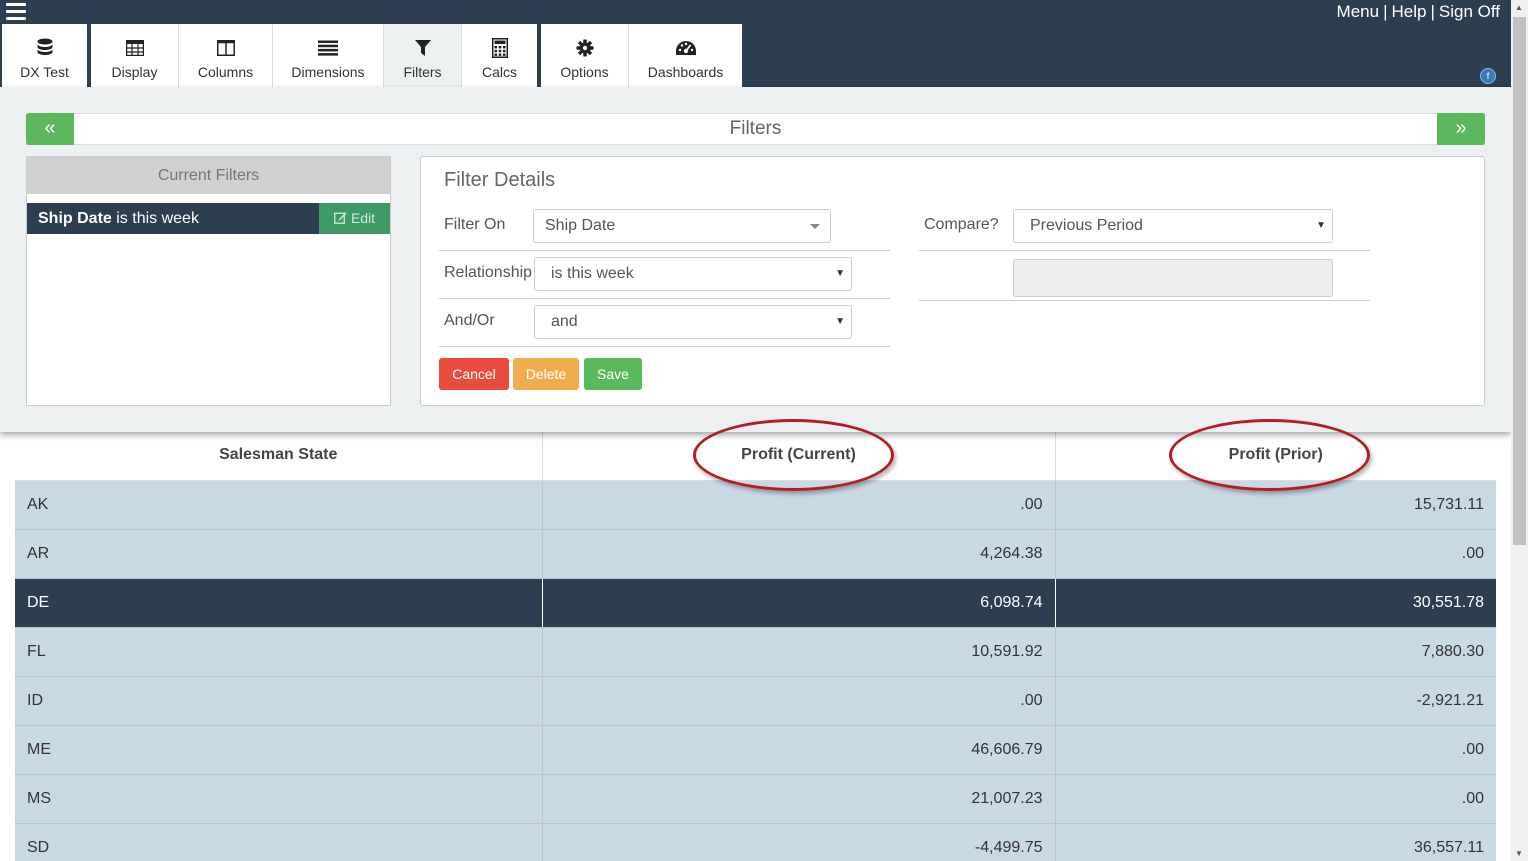 Image resolution: width=1528 pixels, height=861 pixels. What do you see at coordinates (279, 554) in the screenshot?
I see `cell-salesman-state: AR` at bounding box center [279, 554].